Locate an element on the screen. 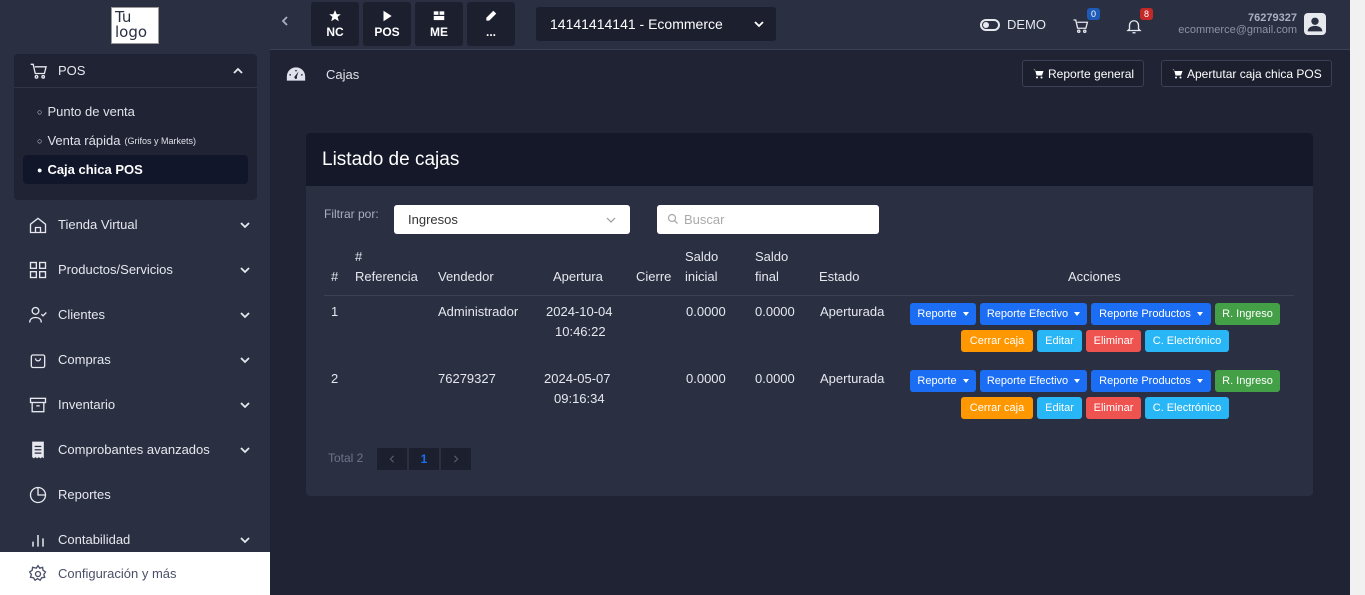  filter-select: Ingresos is located at coordinates (512, 219).